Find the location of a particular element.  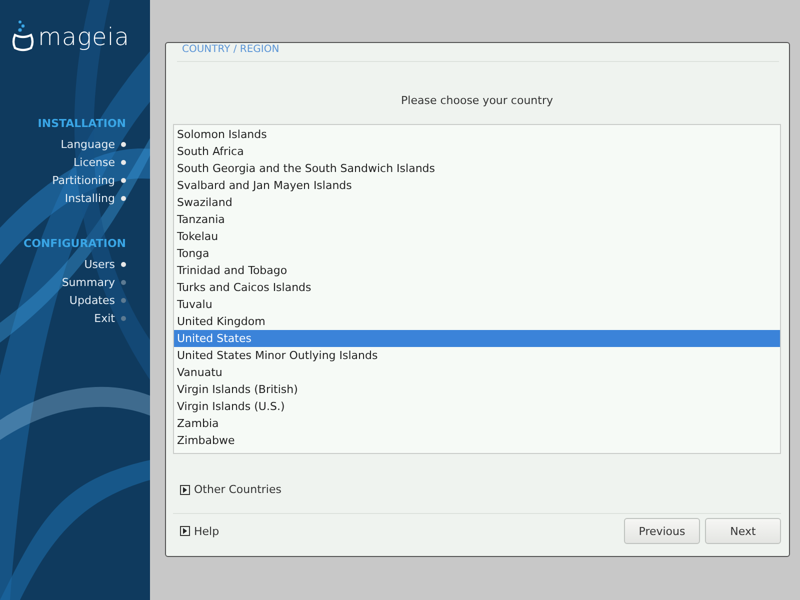

country-item: United States Minor Outlying Islands is located at coordinates (477, 355).